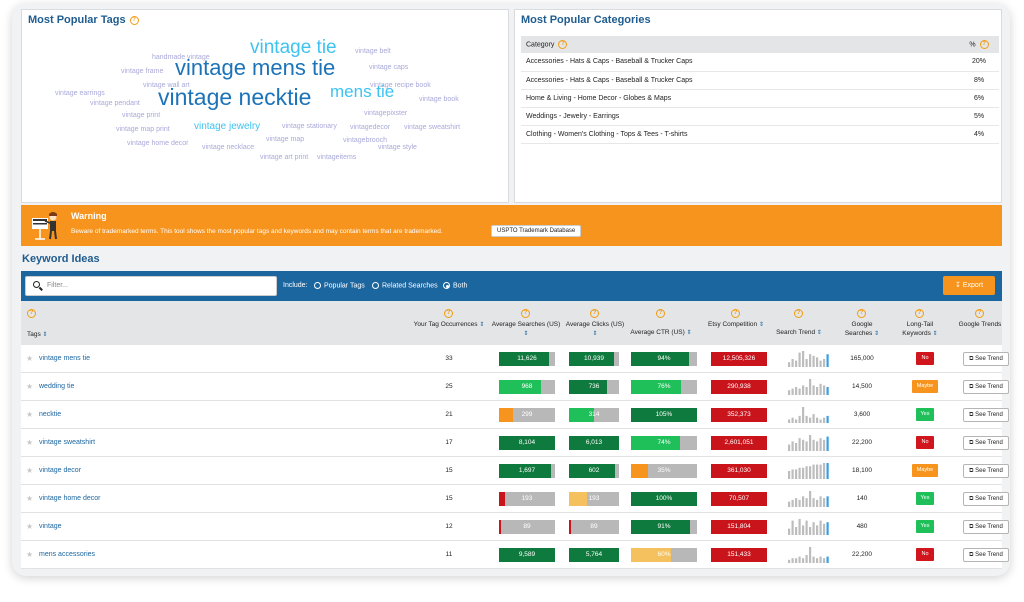  I want to click on tag-cloud-word: vintage necklace, so click(228, 147).